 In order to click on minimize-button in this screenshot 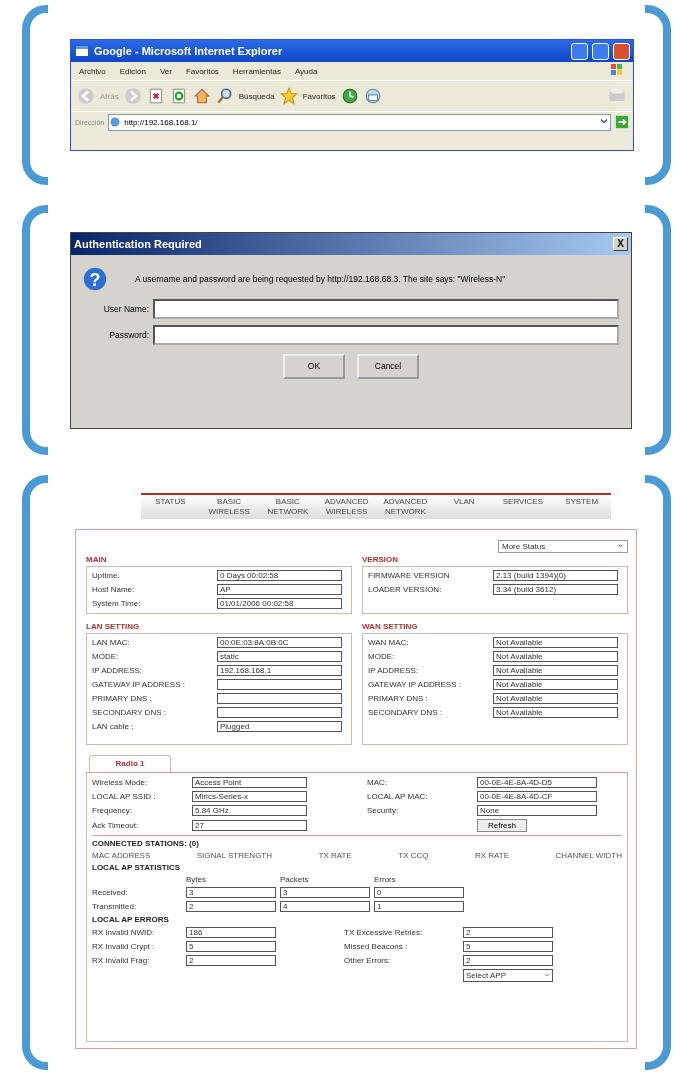, I will do `click(579, 51)`.